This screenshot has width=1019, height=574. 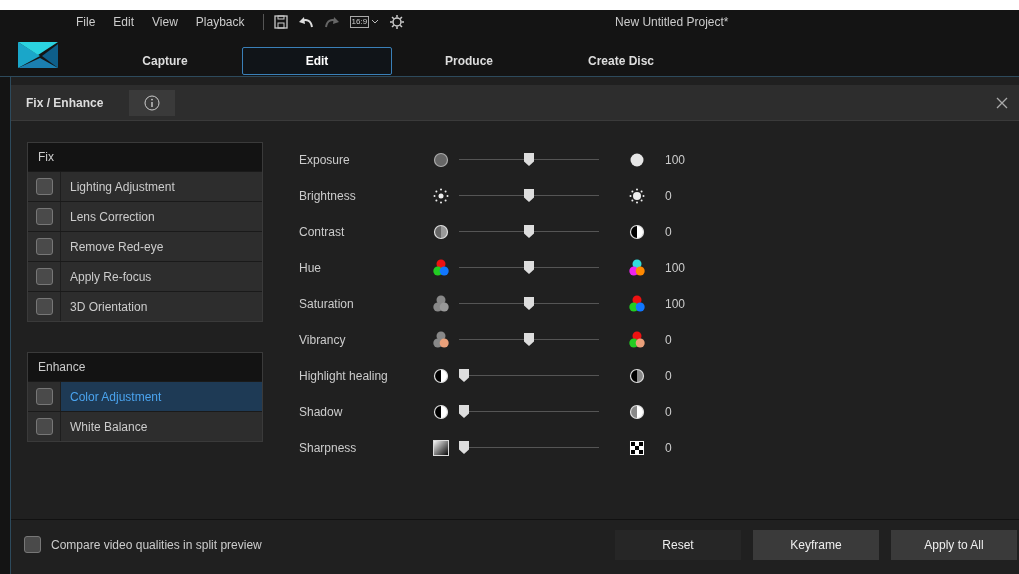 I want to click on slider-label: Brightness, so click(x=328, y=196).